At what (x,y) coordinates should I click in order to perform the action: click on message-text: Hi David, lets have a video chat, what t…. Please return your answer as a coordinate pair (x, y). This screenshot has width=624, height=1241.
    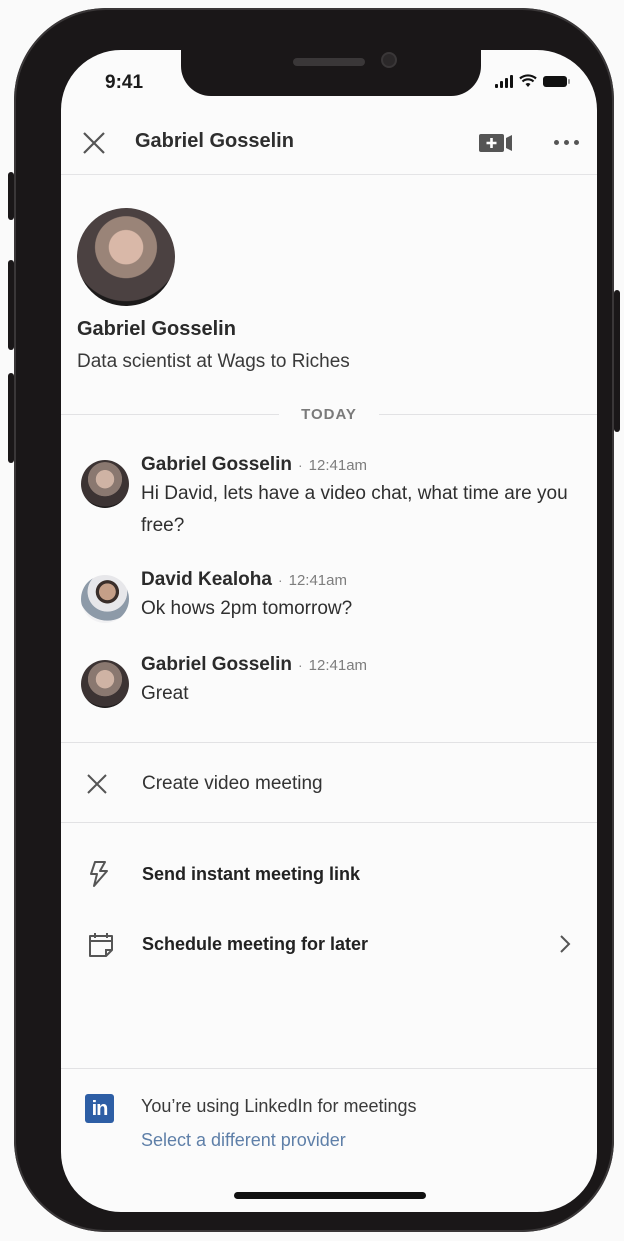
    Looking at the image, I should click on (354, 509).